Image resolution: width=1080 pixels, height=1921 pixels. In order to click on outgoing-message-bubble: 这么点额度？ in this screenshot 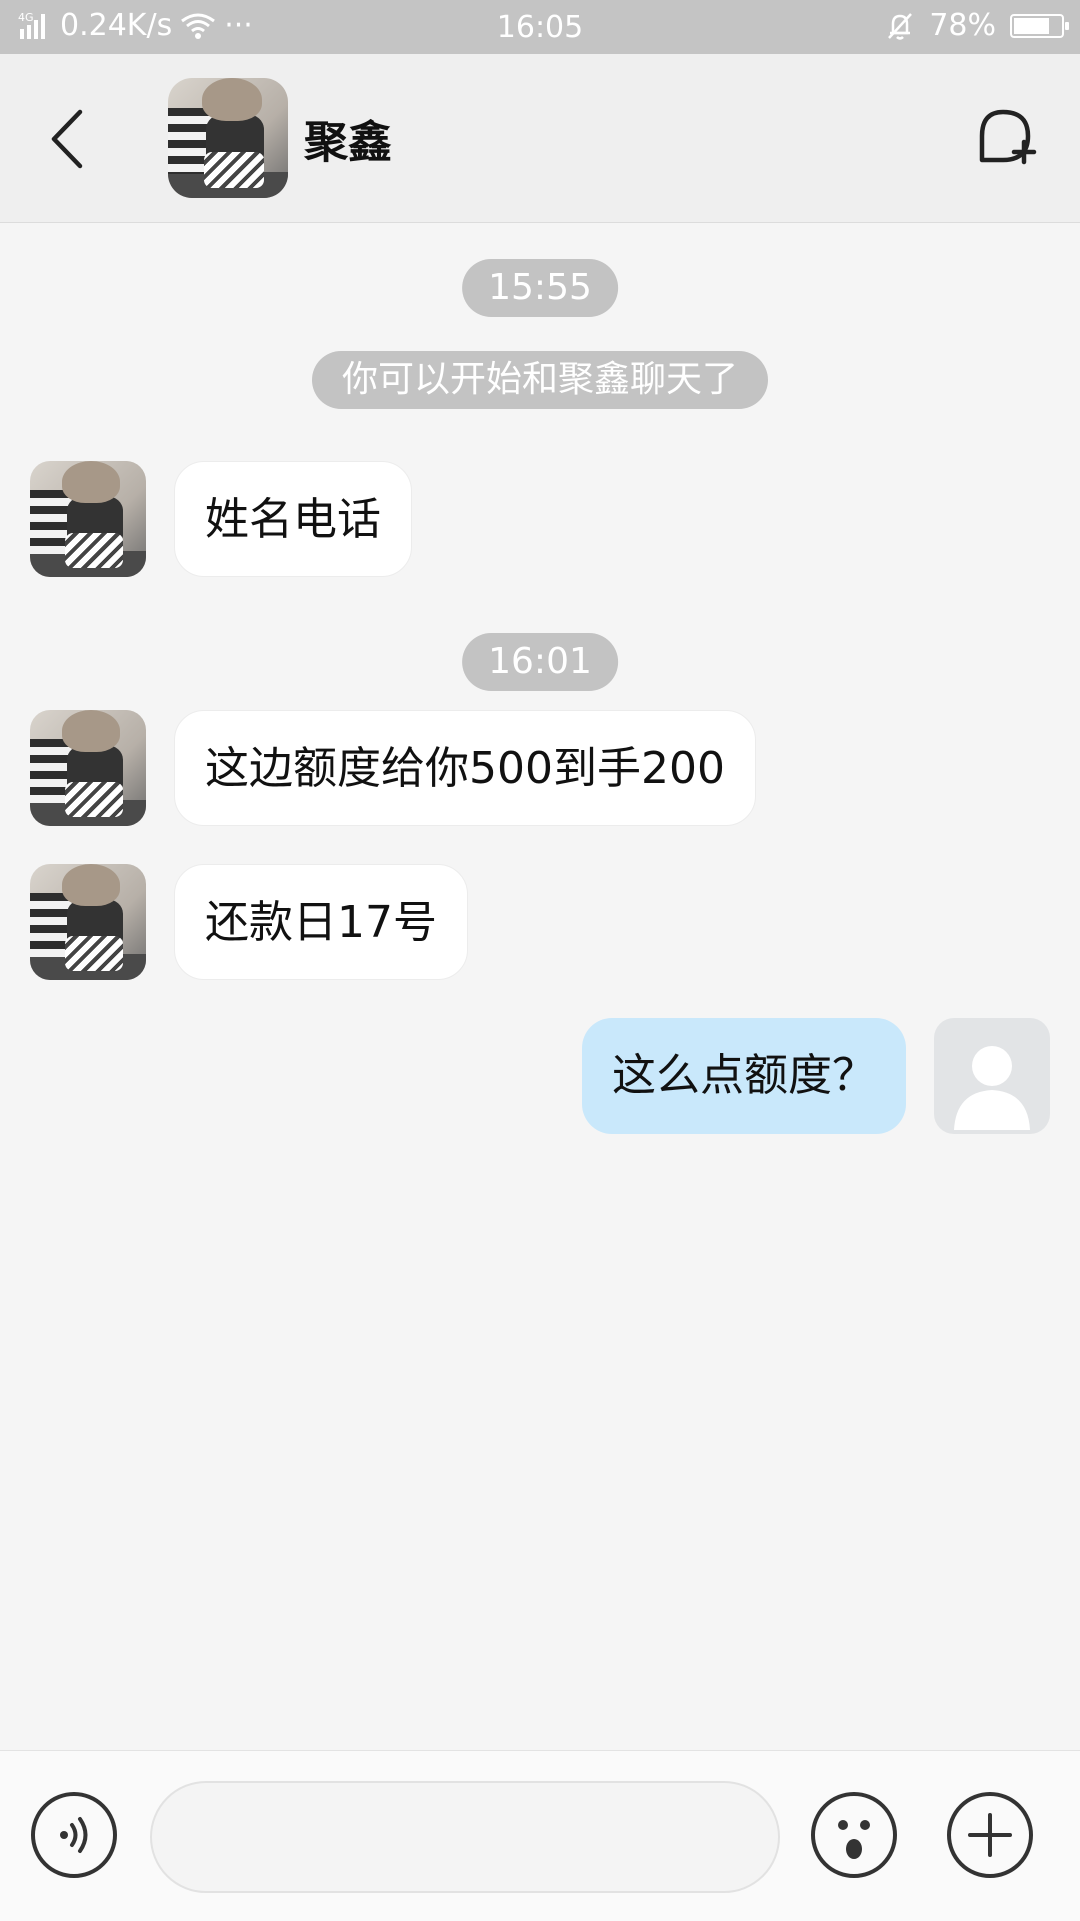, I will do `click(744, 1076)`.